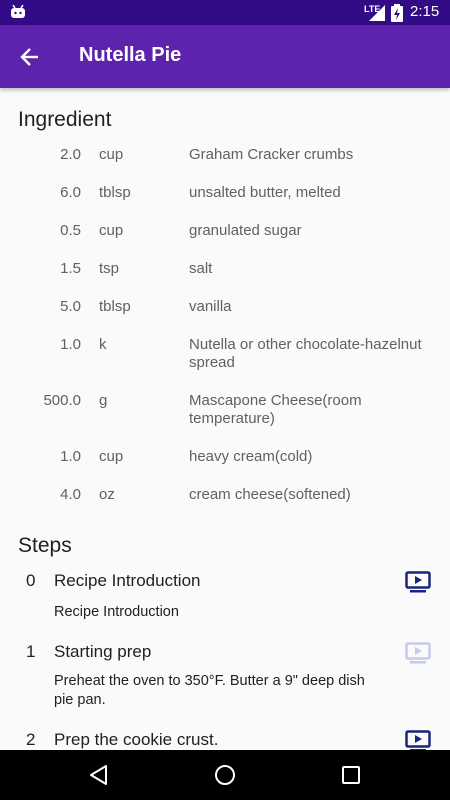  What do you see at coordinates (103, 400) in the screenshot?
I see `ingredient-unit: g` at bounding box center [103, 400].